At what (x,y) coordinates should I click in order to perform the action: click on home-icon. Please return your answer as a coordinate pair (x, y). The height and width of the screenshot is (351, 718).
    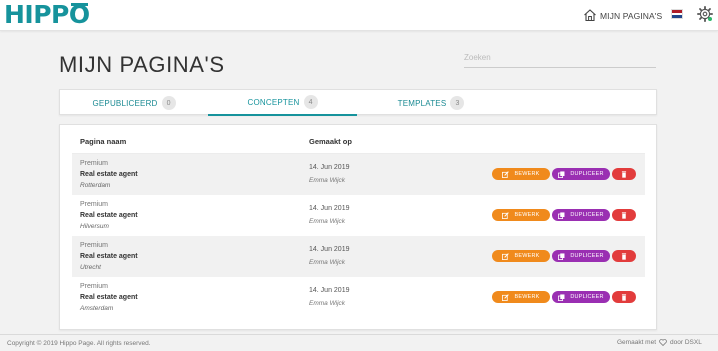
    Looking at the image, I should click on (590, 15).